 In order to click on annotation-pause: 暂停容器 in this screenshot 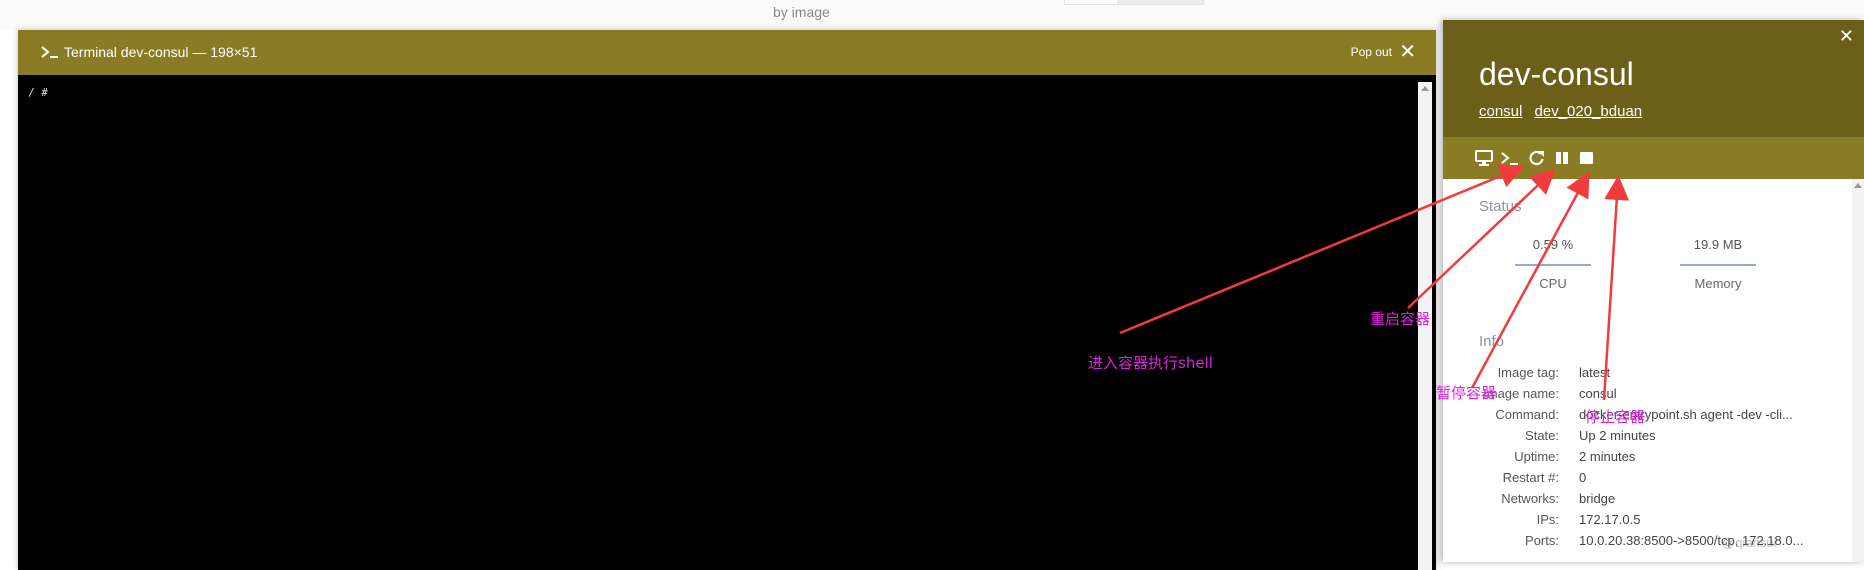, I will do `click(1466, 393)`.